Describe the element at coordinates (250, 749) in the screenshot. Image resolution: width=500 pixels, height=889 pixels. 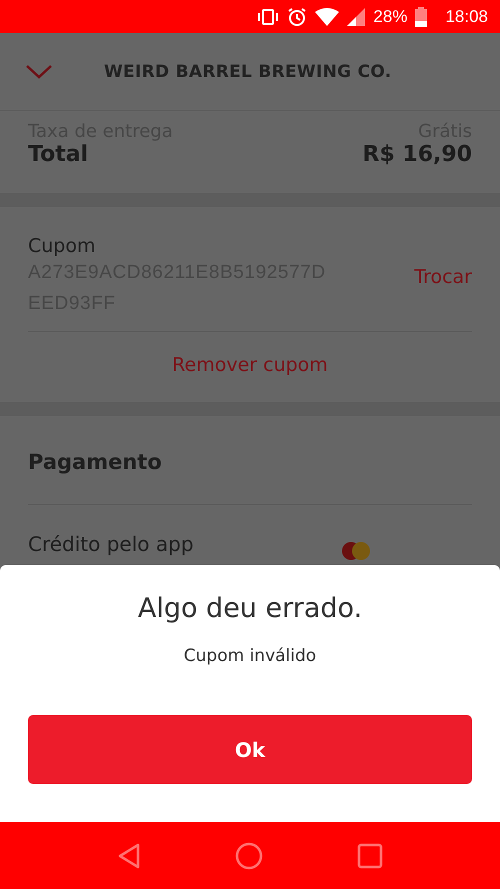
I see `ok-button: Ok` at that location.